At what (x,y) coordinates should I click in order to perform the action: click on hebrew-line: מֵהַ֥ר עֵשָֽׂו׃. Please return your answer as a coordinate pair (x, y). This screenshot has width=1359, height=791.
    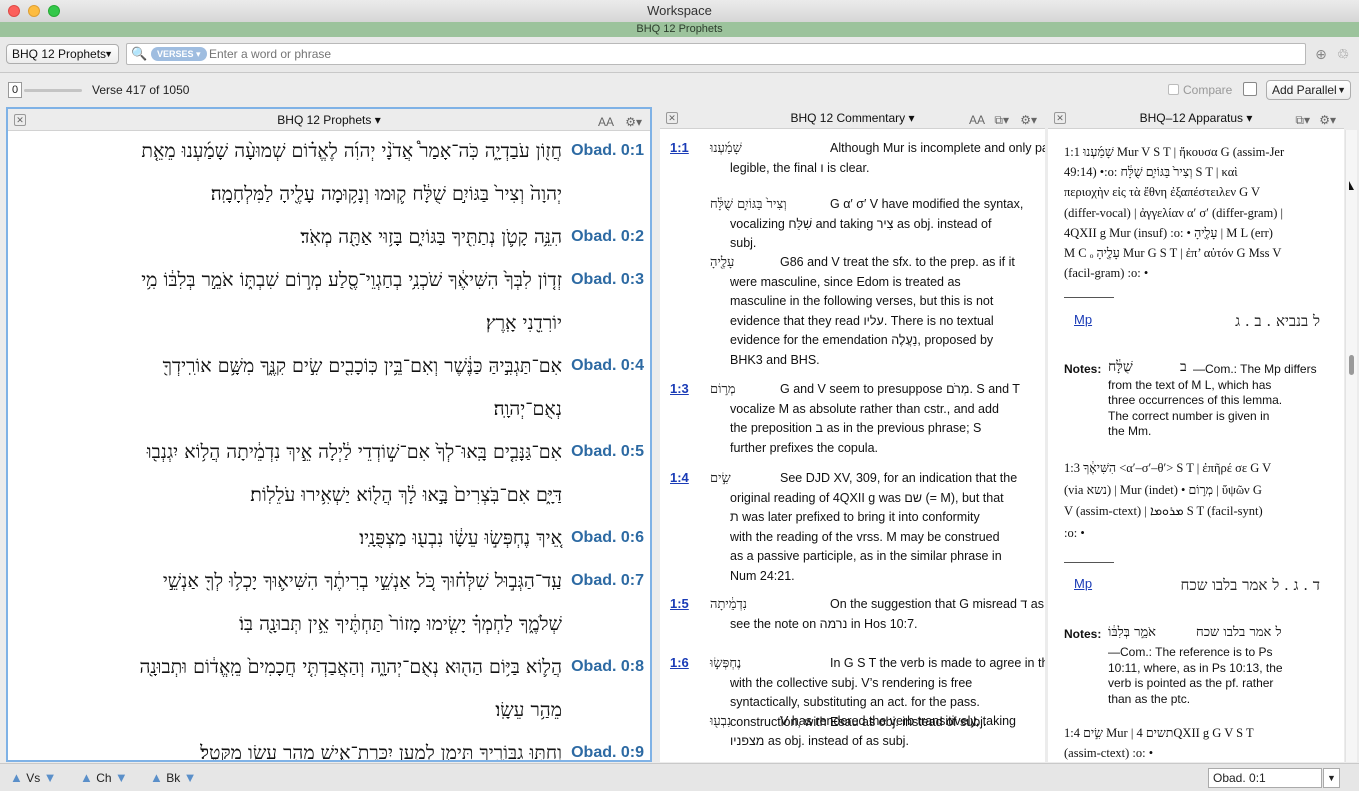
    Looking at the image, I should click on (528, 710).